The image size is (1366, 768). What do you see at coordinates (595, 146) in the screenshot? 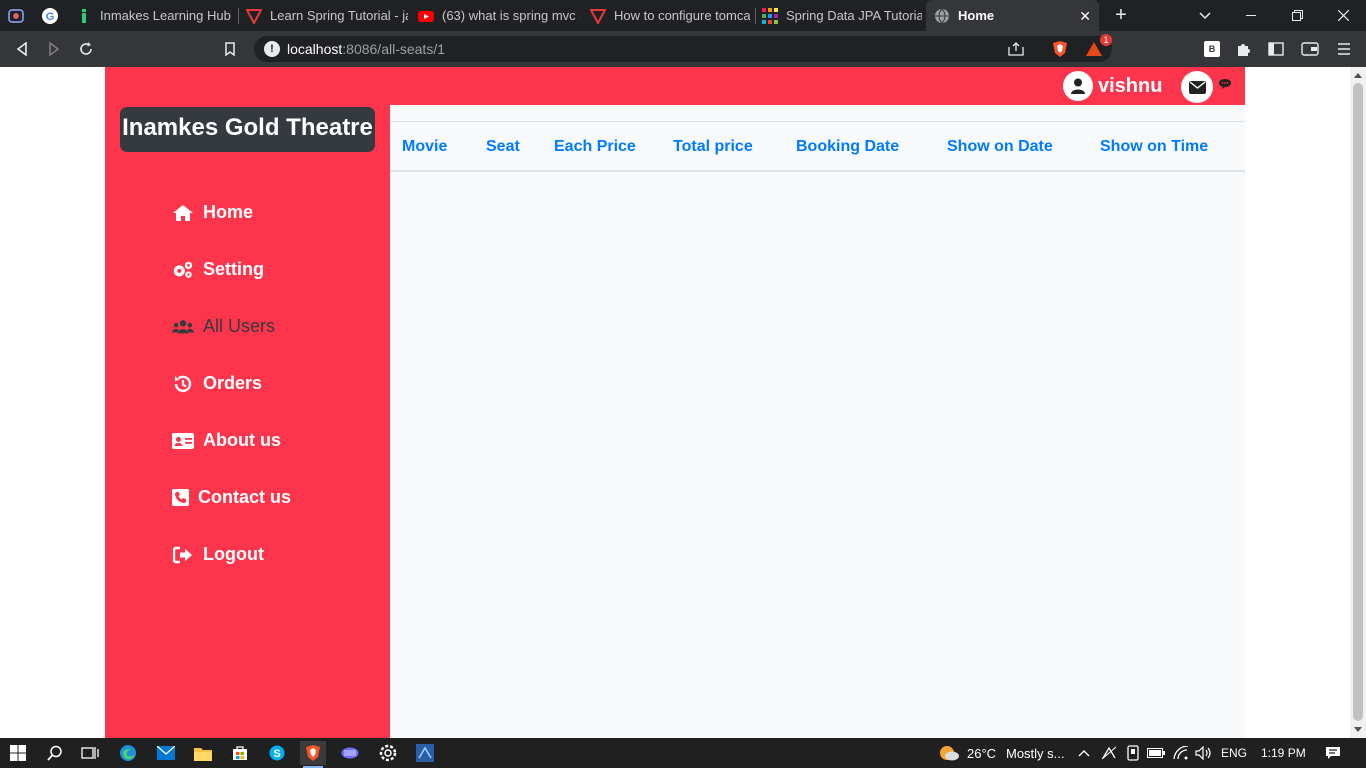
I see `column-header-each-price: Each Price` at bounding box center [595, 146].